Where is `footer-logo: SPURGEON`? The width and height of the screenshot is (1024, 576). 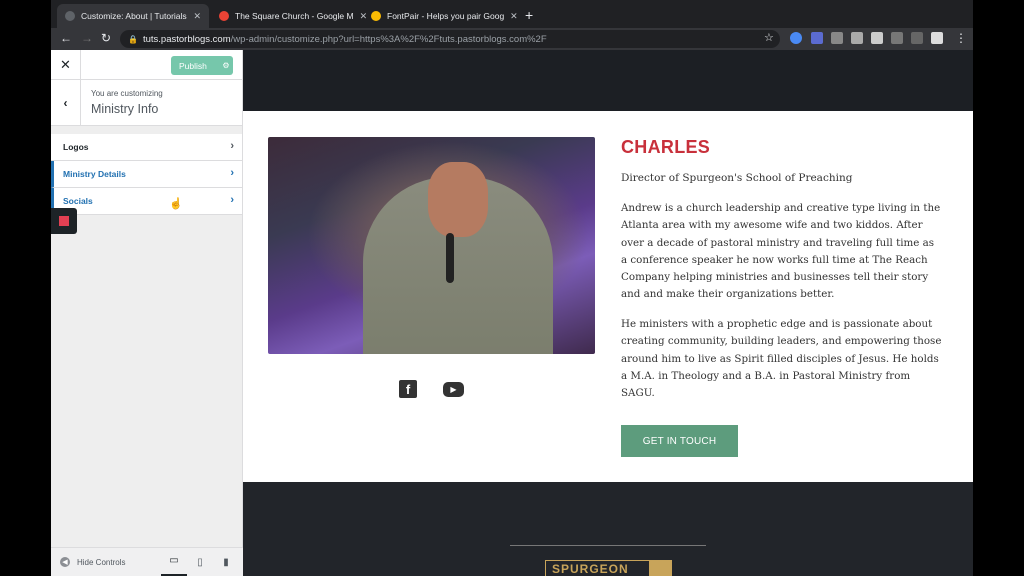 footer-logo: SPURGEON is located at coordinates (608, 568).